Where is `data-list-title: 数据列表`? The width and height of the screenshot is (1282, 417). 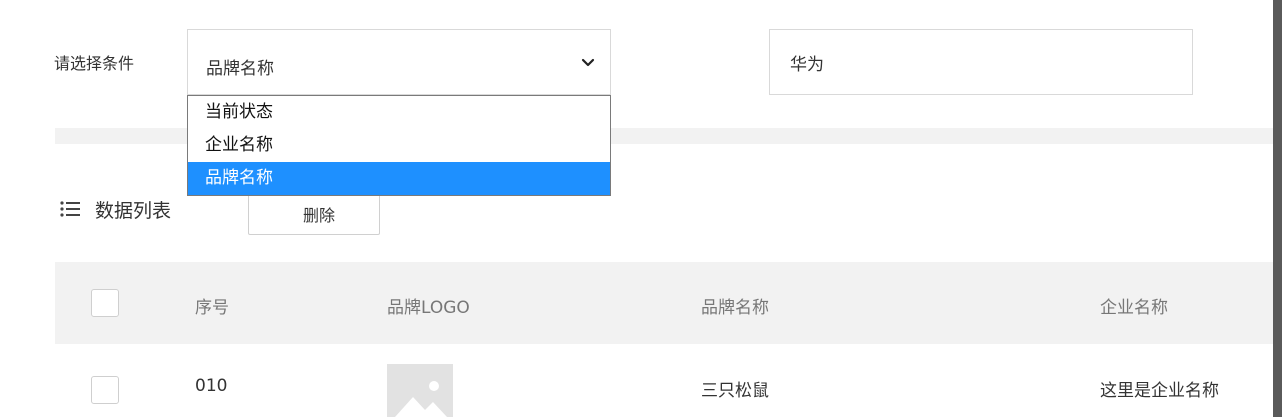
data-list-title: 数据列表 is located at coordinates (133, 211).